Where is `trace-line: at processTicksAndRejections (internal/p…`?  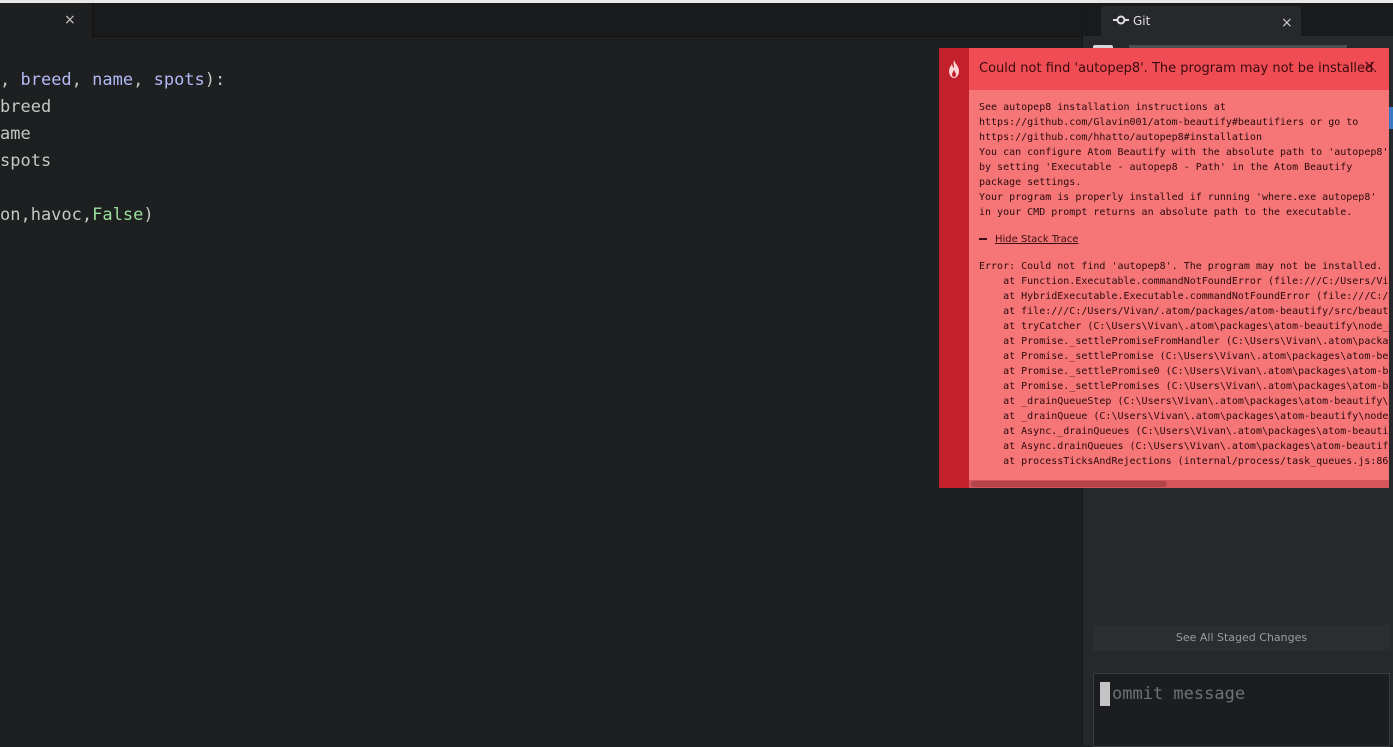 trace-line: at processTicksAndRejections (internal/p… is located at coordinates (1184, 461).